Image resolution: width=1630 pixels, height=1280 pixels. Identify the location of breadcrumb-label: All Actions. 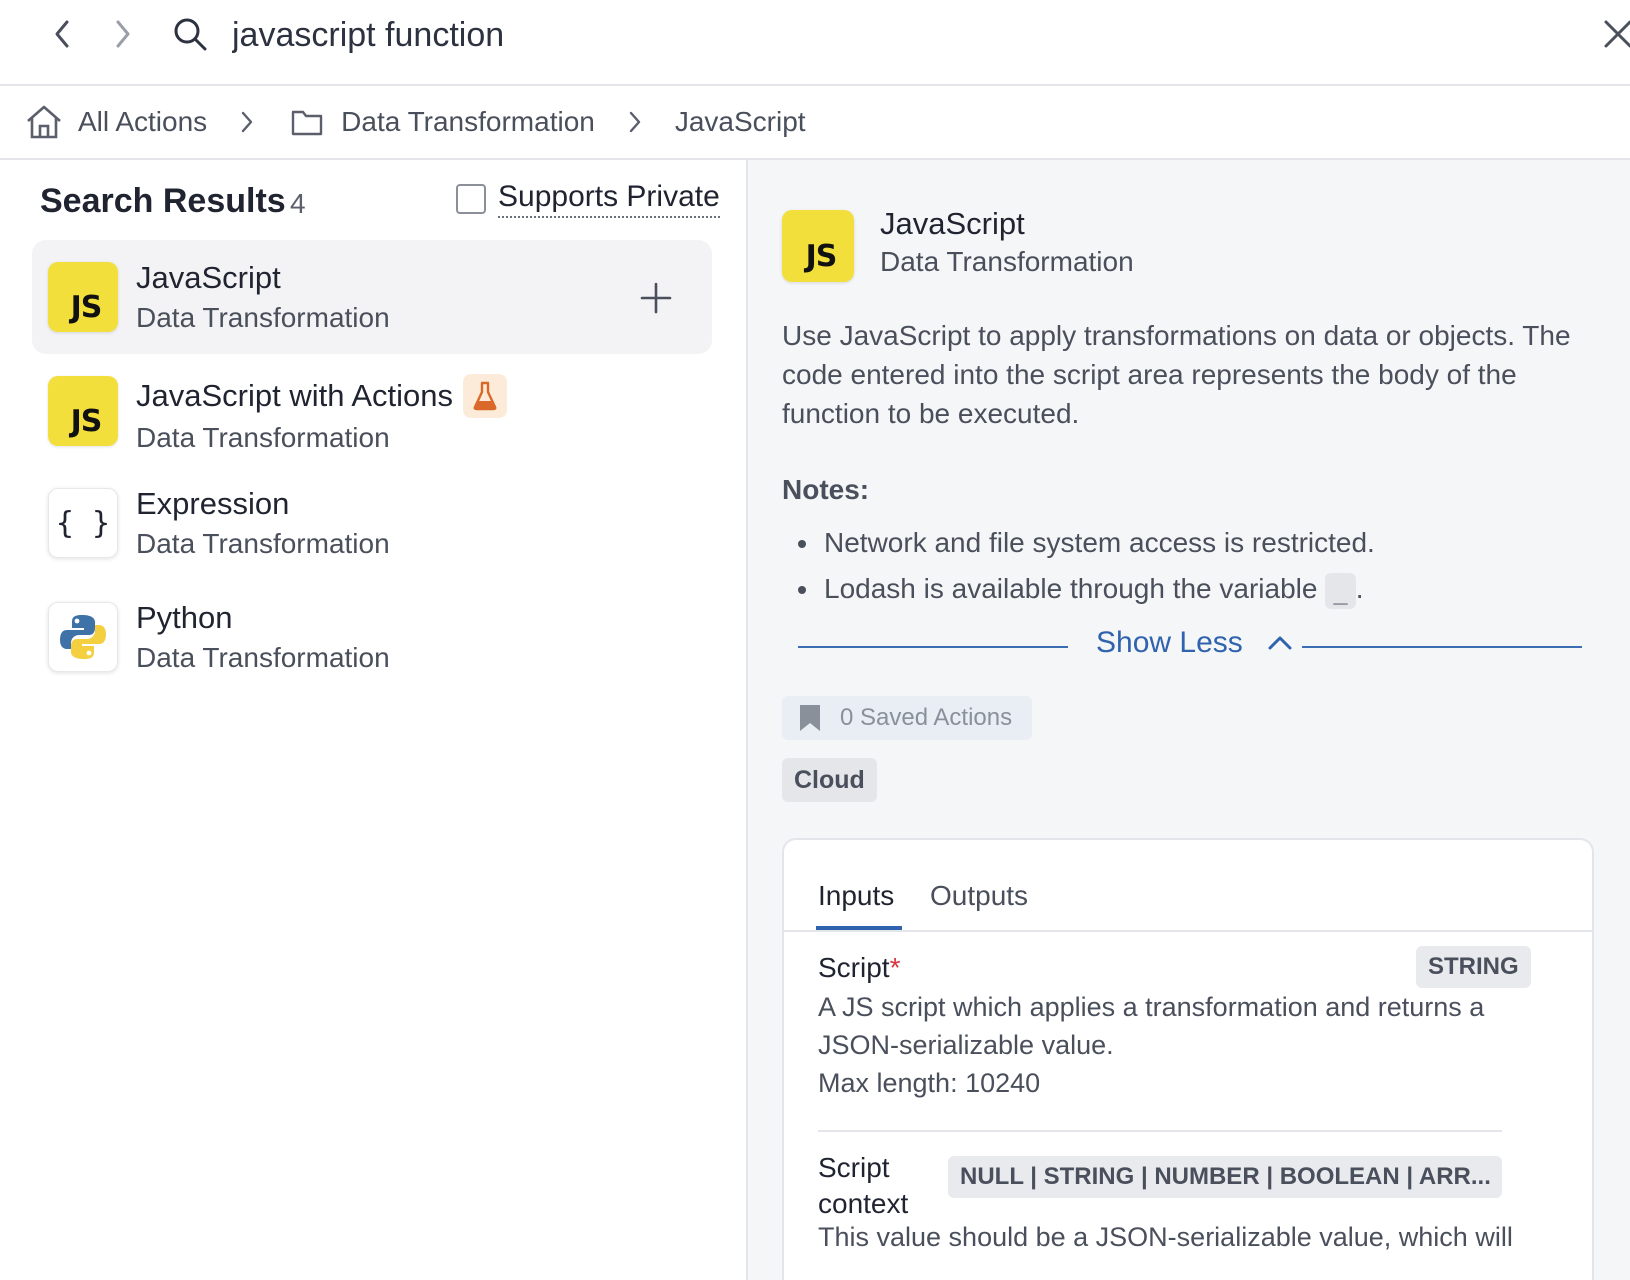
(143, 121).